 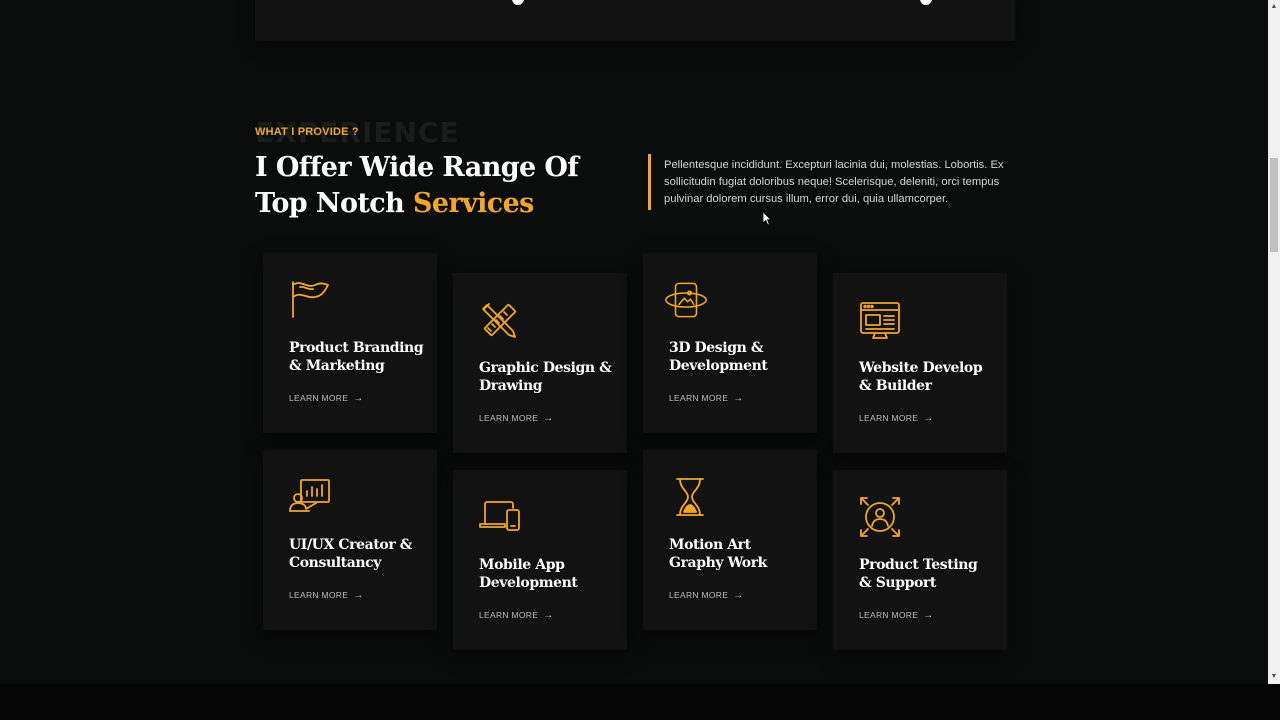 I want to click on 3d-image-icon, so click(x=686, y=300).